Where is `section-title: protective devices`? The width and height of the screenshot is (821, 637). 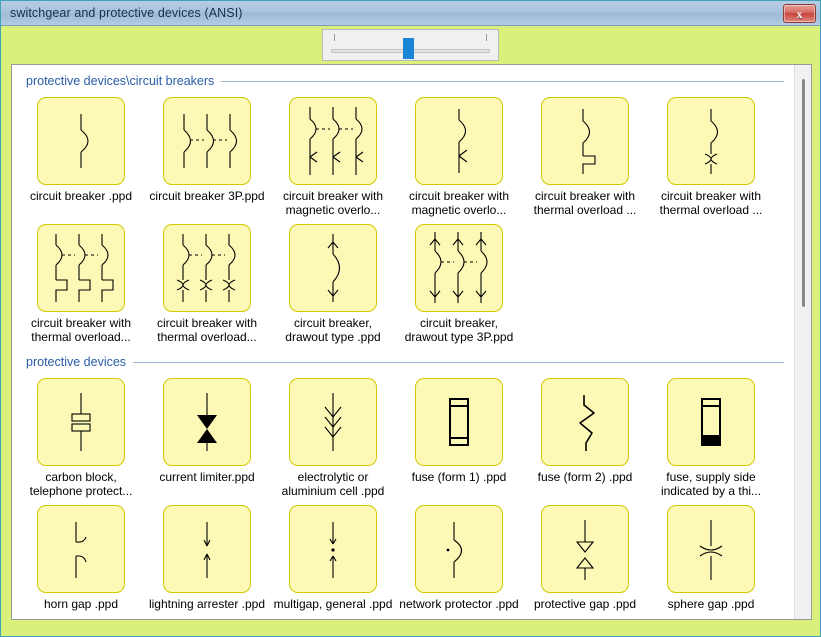
section-title: protective devices is located at coordinates (76, 362).